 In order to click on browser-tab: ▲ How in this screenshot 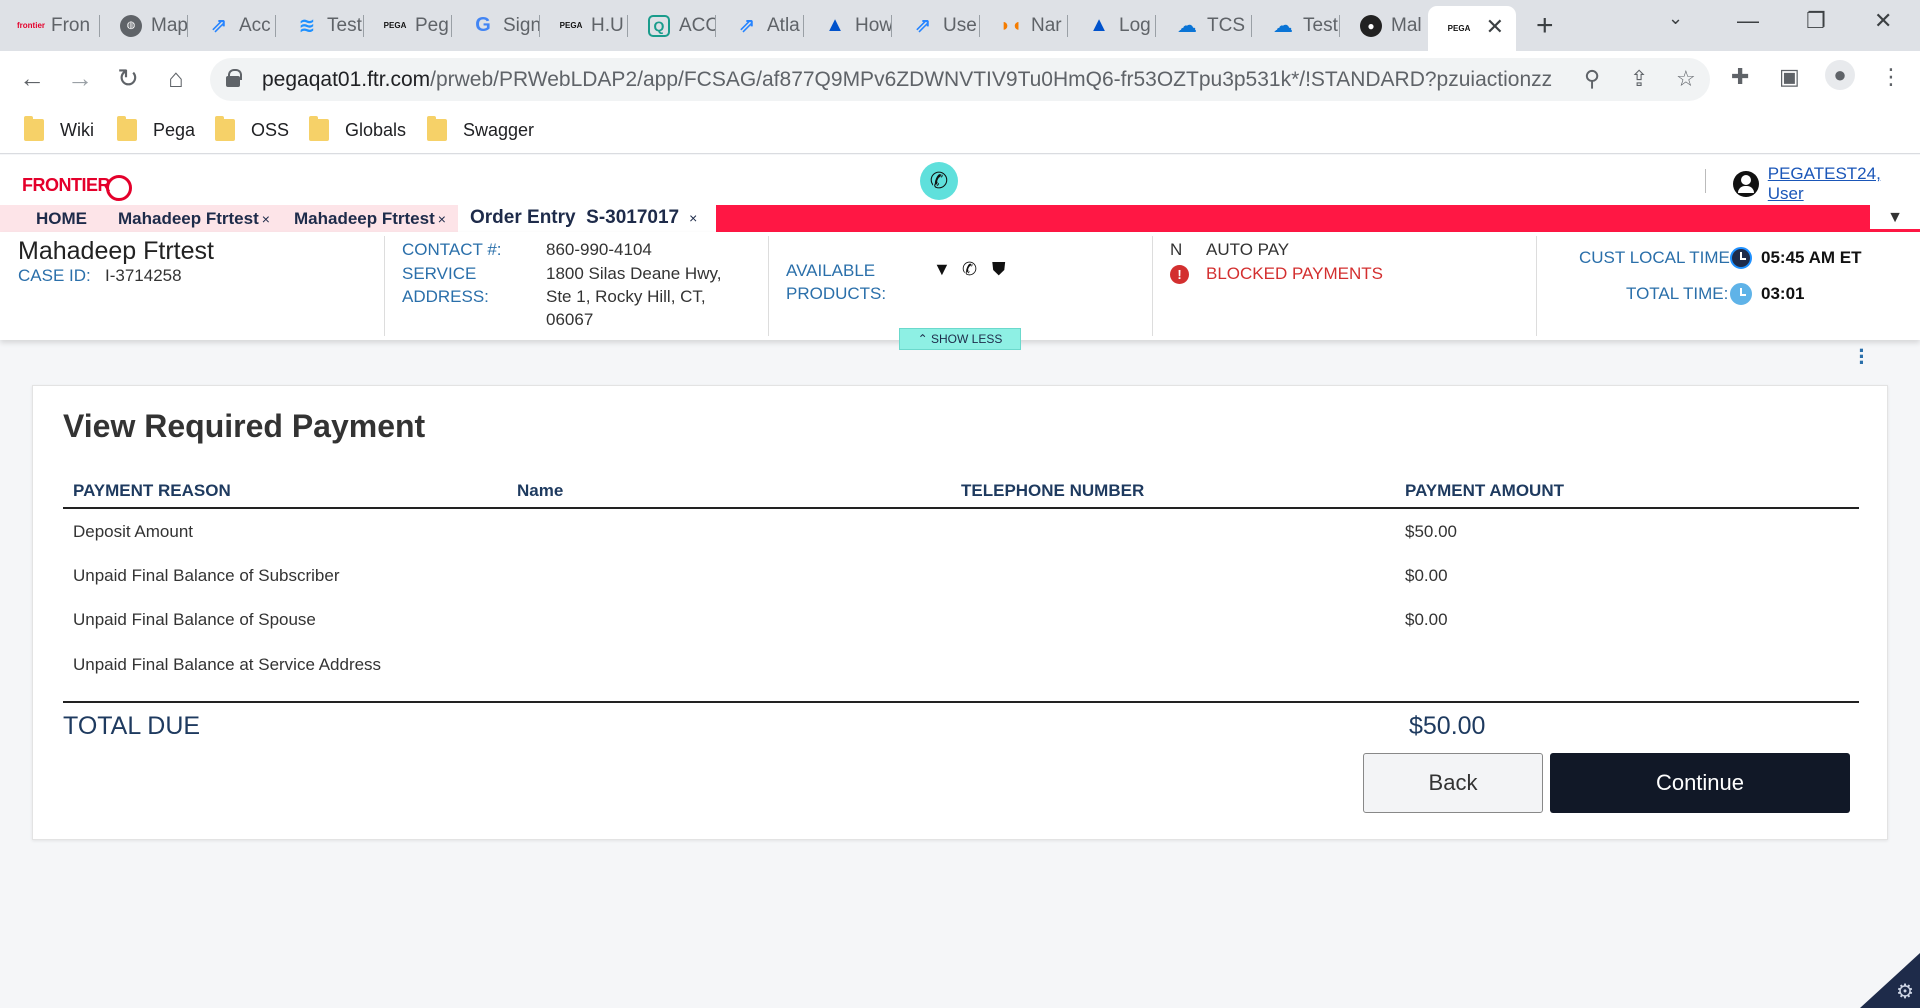, I will do `click(848, 25)`.